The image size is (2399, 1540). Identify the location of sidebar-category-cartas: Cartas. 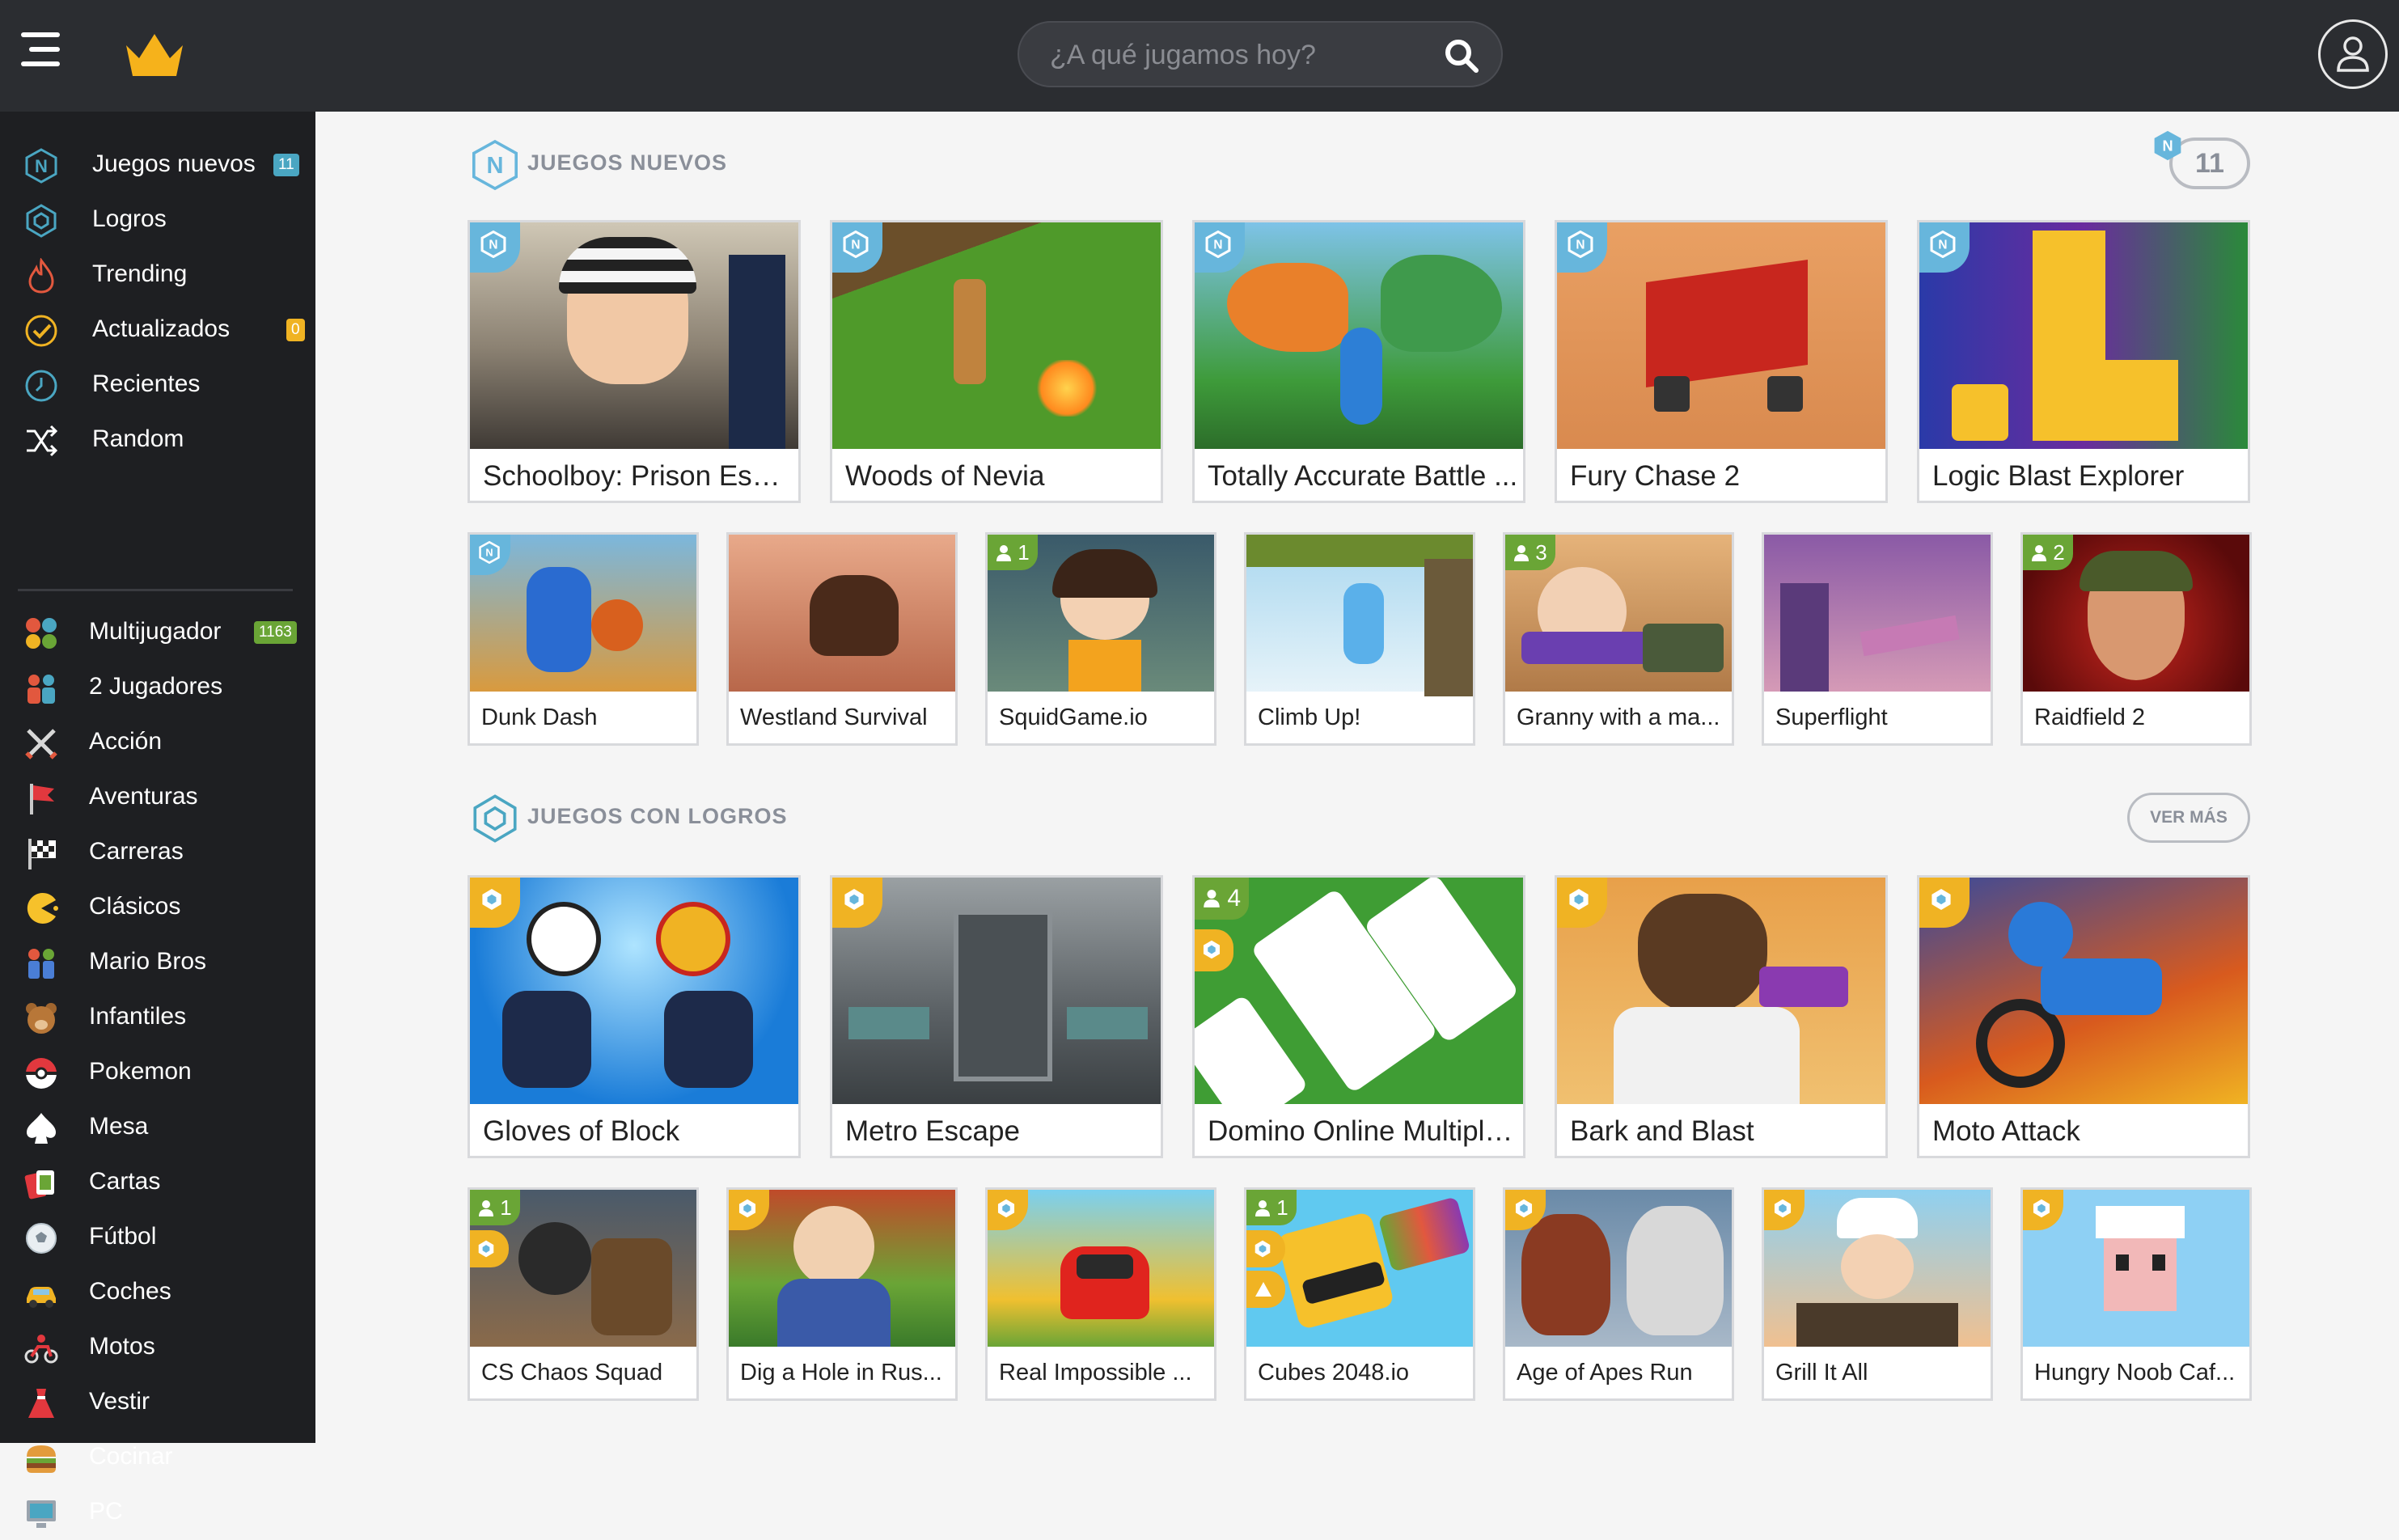
(157, 1182).